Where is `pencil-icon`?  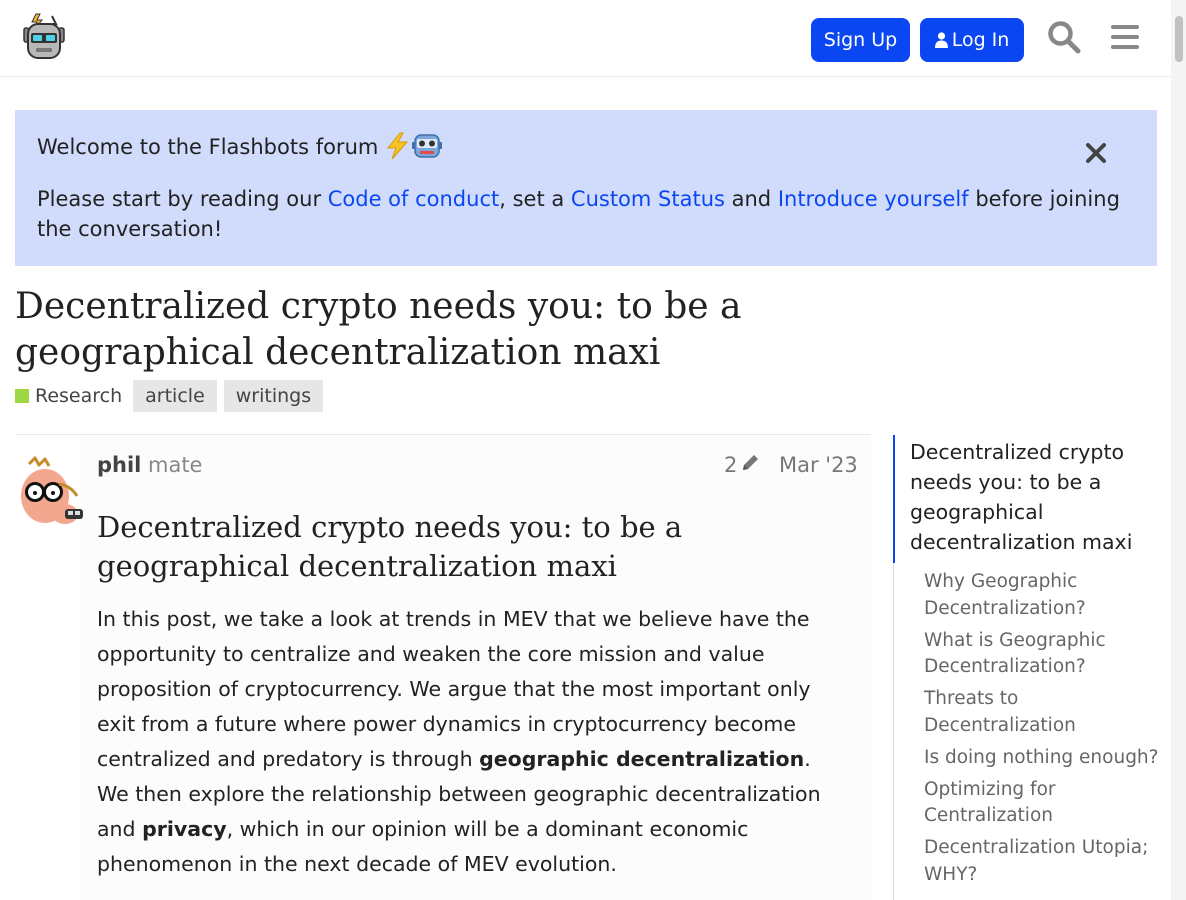 pencil-icon is located at coordinates (750, 465).